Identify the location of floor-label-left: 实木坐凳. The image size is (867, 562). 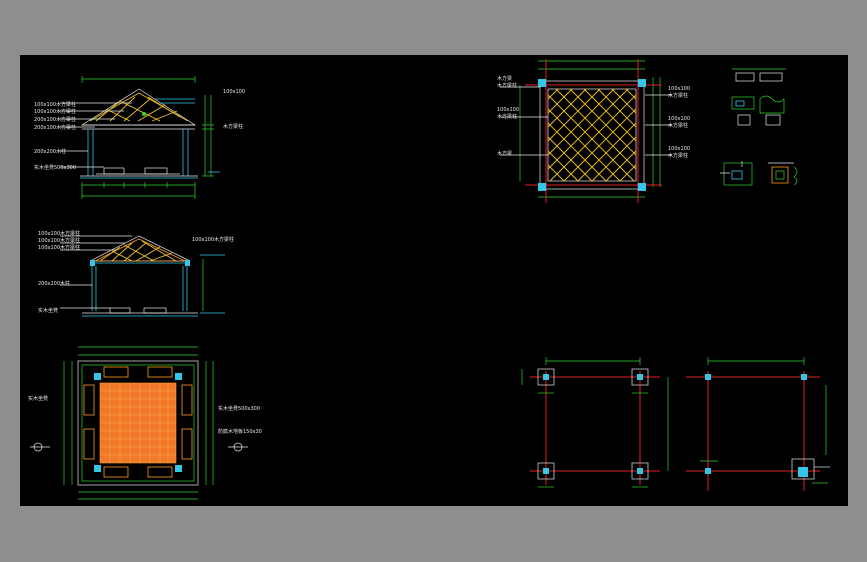
(38, 398).